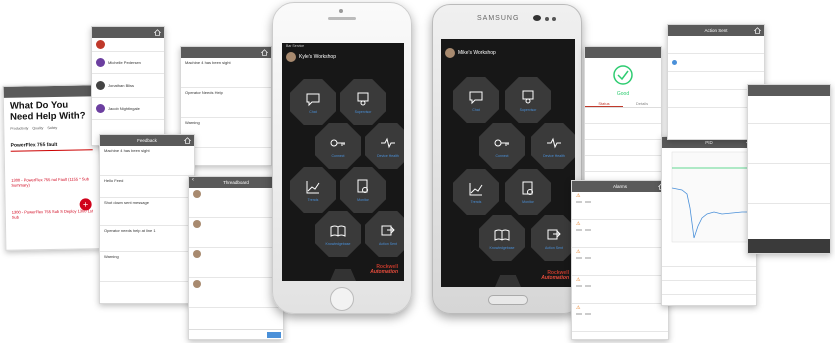 This screenshot has width=835, height=343. Describe the element at coordinates (52, 128) in the screenshot. I see `option-safety: Safety` at that location.